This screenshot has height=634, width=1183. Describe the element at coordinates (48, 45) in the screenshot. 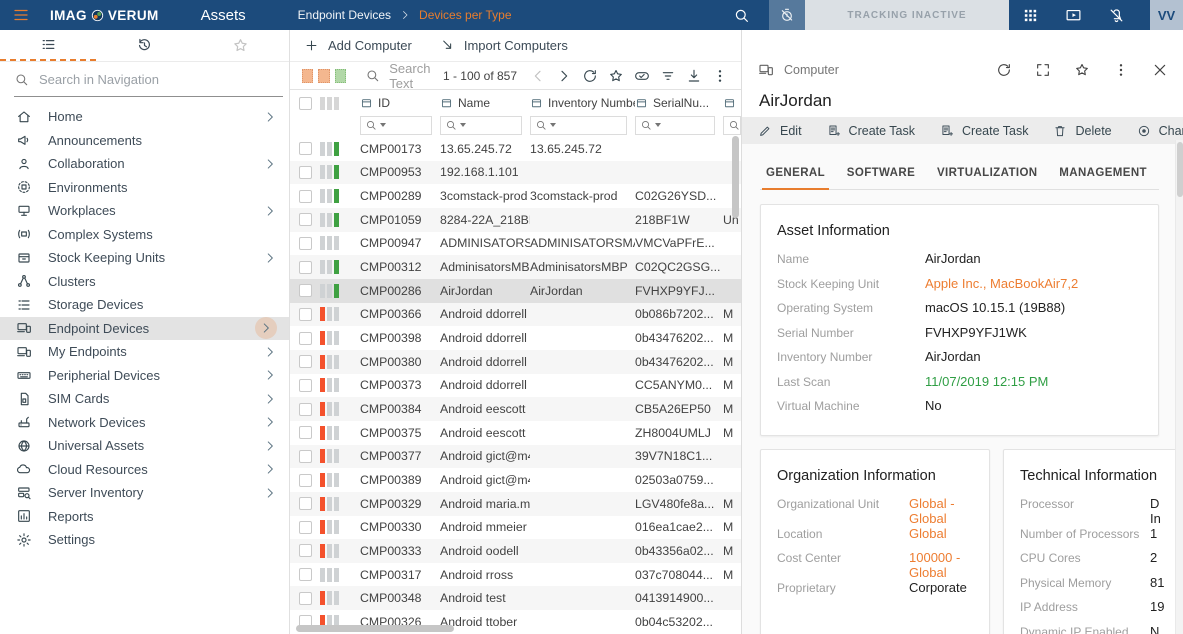

I see `sidebar-tab-navigation` at that location.